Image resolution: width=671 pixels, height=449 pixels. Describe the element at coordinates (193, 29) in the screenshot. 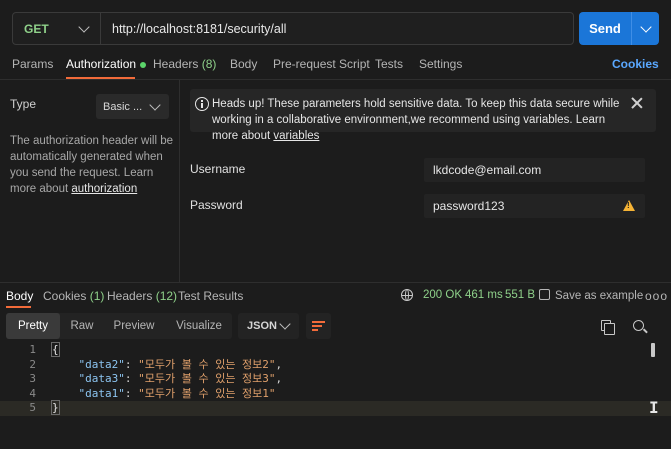

I see `url-input: http://localhost:8181/security/all` at that location.